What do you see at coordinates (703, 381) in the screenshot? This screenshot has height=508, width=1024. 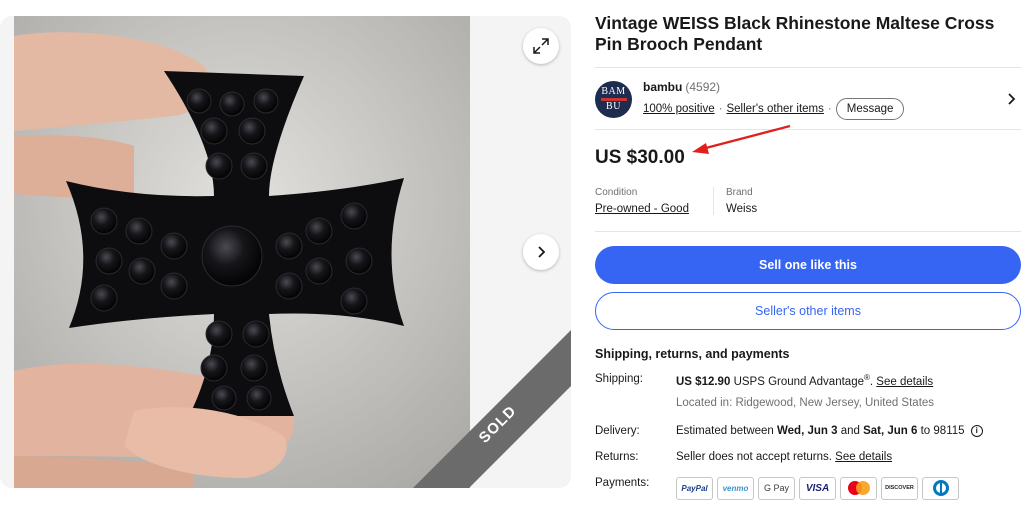 I see `shipping-cost: US $12.90` at bounding box center [703, 381].